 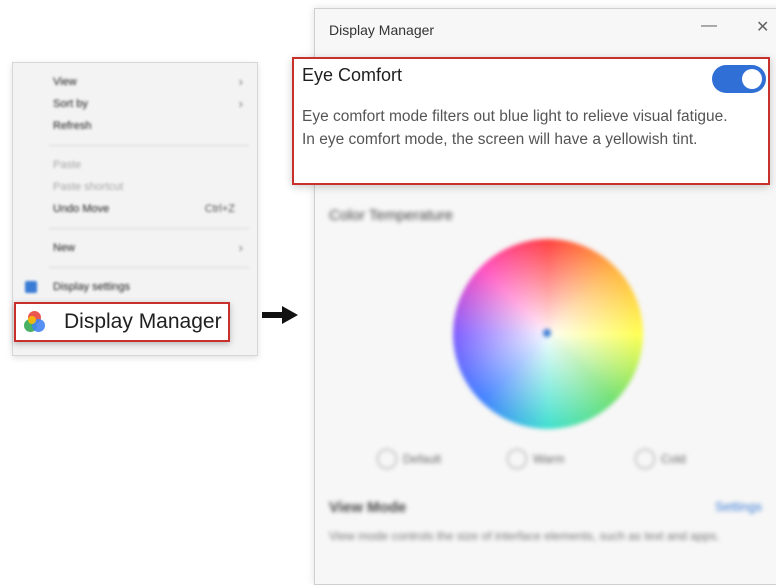 I want to click on arrow-right-icon, so click(x=280, y=315).